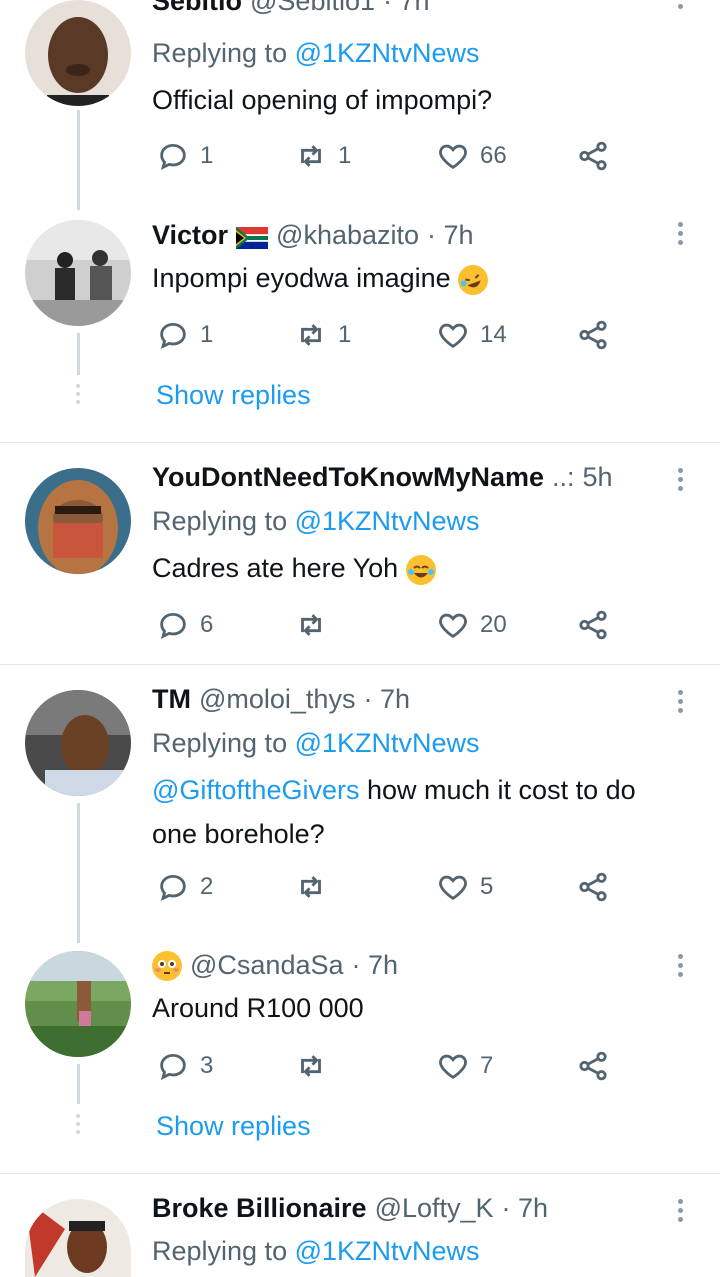  I want to click on tweet-actions: 6 20, so click(387, 625).